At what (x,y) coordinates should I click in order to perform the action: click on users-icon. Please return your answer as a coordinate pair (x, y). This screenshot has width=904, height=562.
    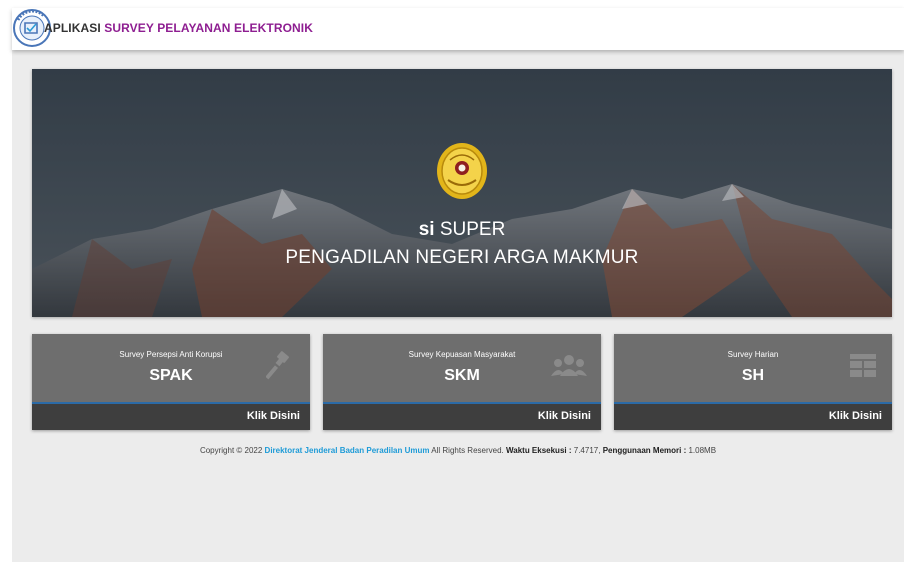
    Looking at the image, I should click on (569, 365).